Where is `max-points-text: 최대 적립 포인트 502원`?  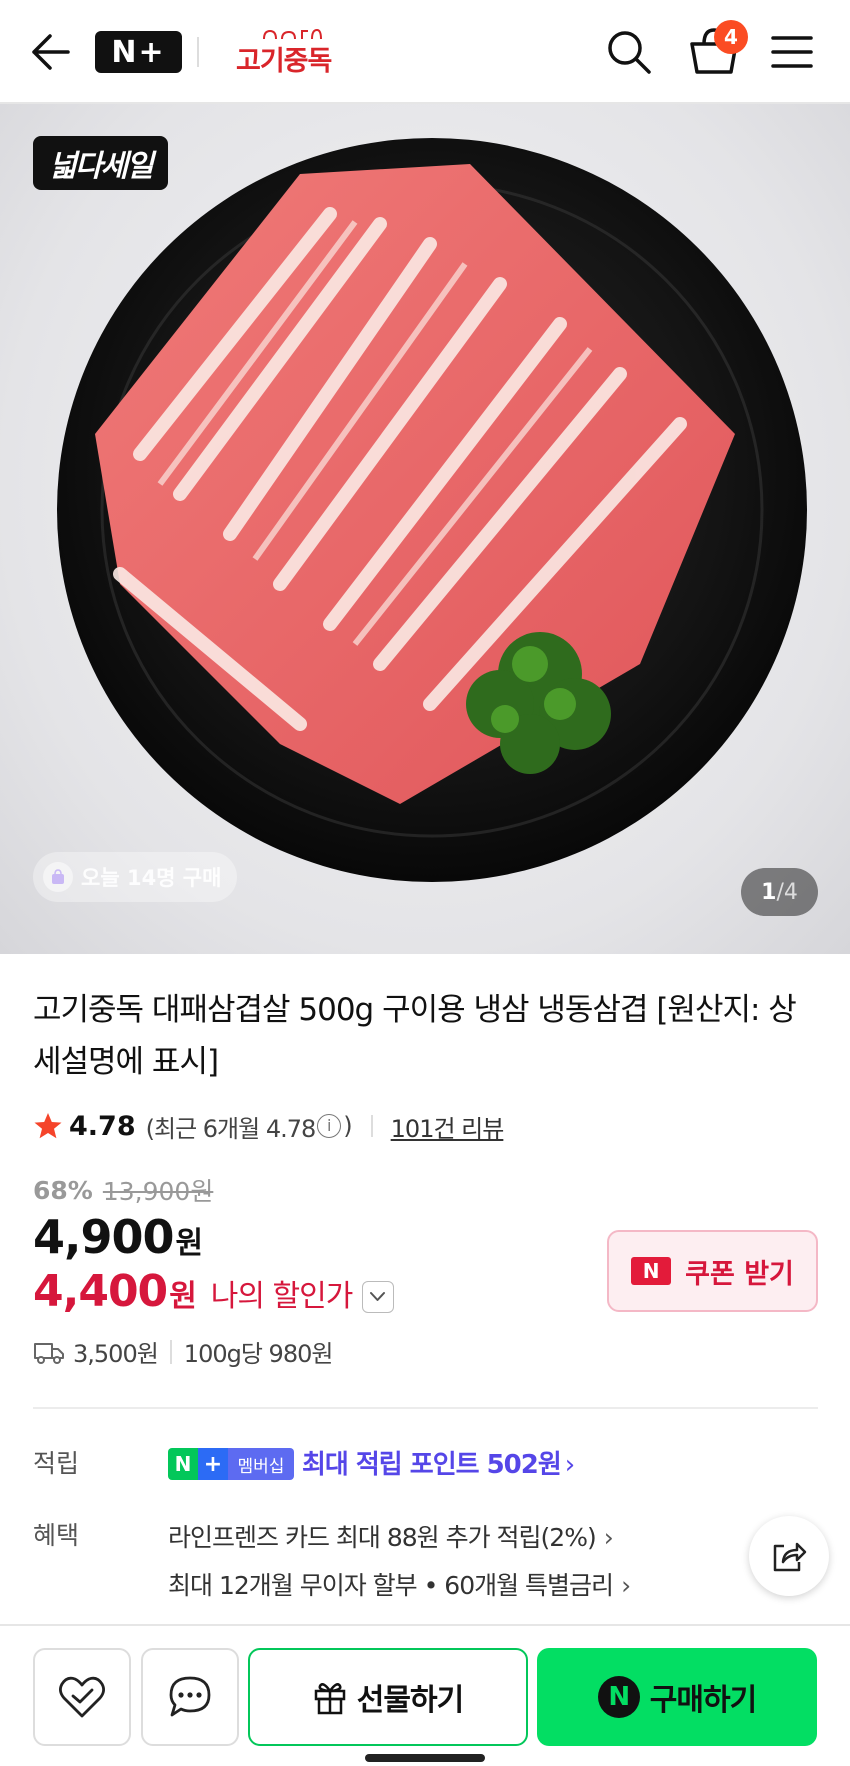
max-points-text: 최대 적립 포인트 502원 is located at coordinates (432, 1465).